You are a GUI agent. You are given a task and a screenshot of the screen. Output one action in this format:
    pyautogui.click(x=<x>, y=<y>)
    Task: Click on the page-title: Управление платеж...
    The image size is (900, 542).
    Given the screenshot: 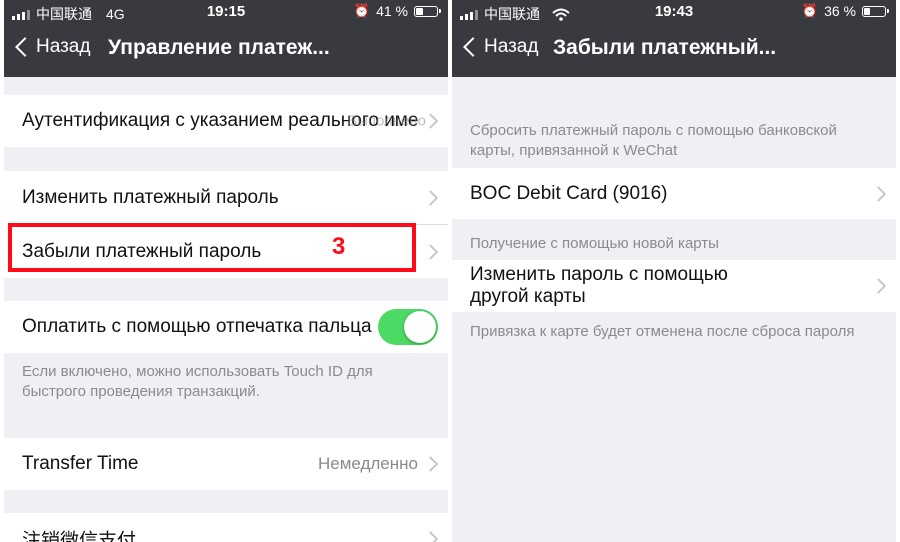 What is the action you would take?
    pyautogui.click(x=219, y=47)
    